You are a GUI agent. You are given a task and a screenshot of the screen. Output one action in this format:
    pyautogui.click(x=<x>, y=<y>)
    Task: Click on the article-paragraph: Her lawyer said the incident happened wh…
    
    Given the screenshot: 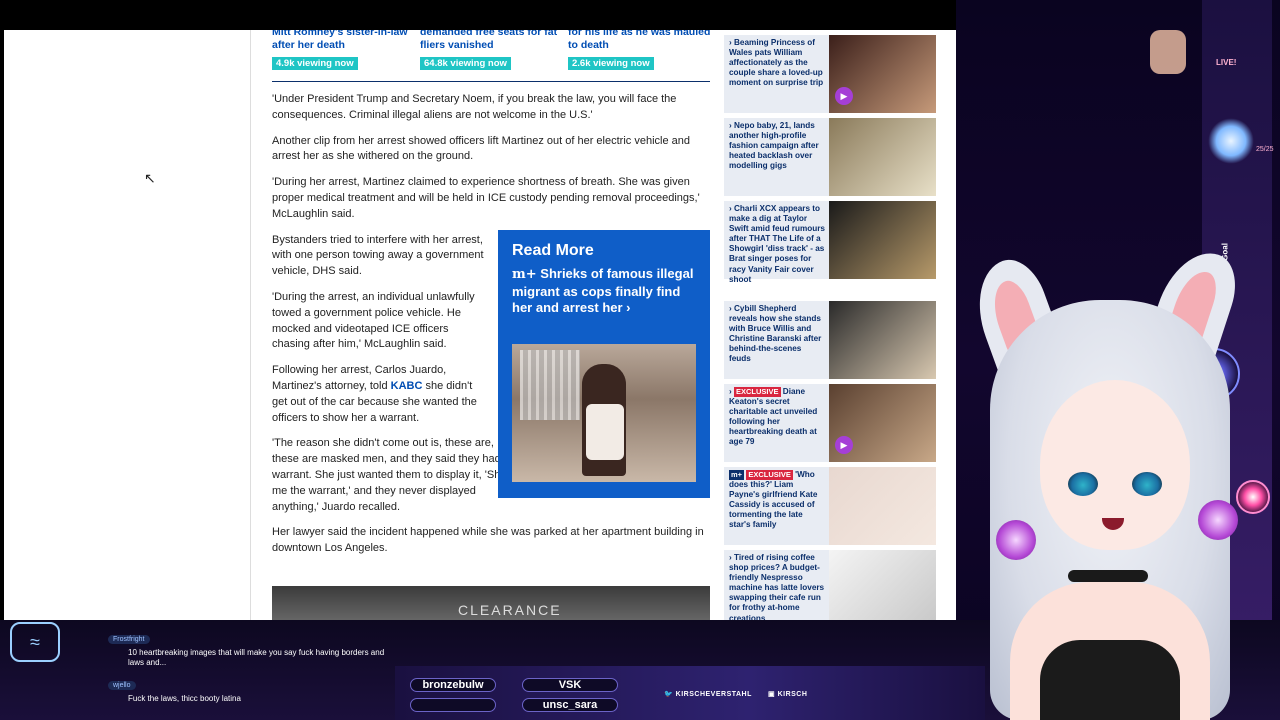 What is the action you would take?
    pyautogui.click(x=488, y=540)
    